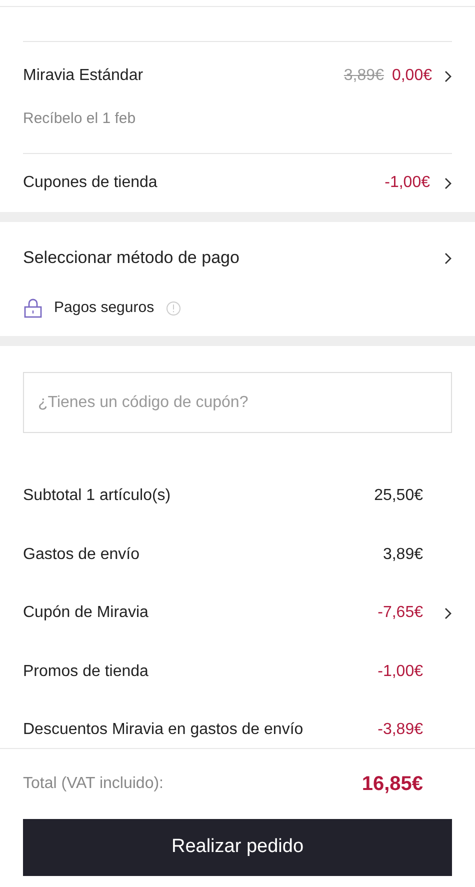 The width and height of the screenshot is (475, 887). I want to click on summary-label: Cupón de Miravia, so click(86, 613).